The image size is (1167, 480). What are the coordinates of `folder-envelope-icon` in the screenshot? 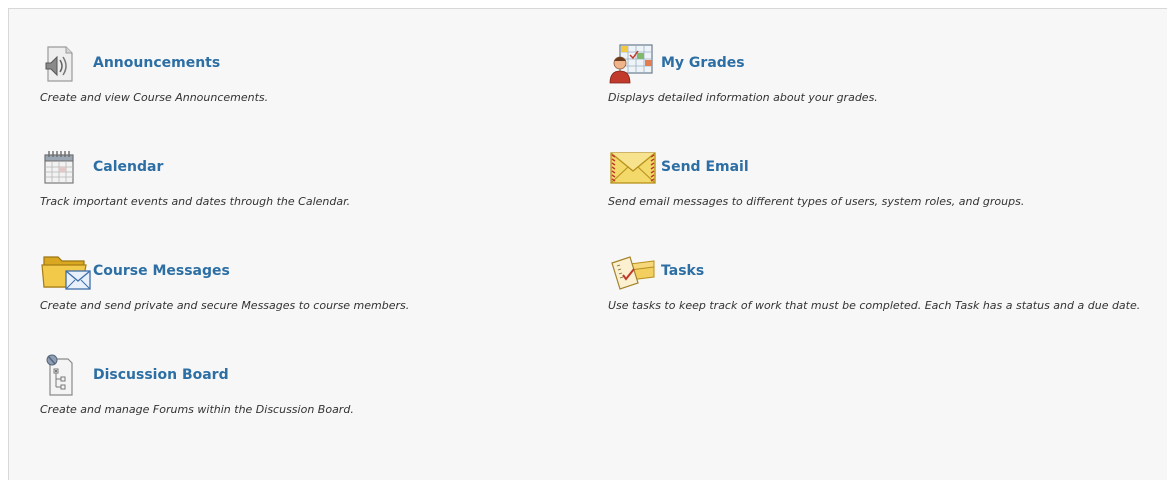 It's located at (66, 271).